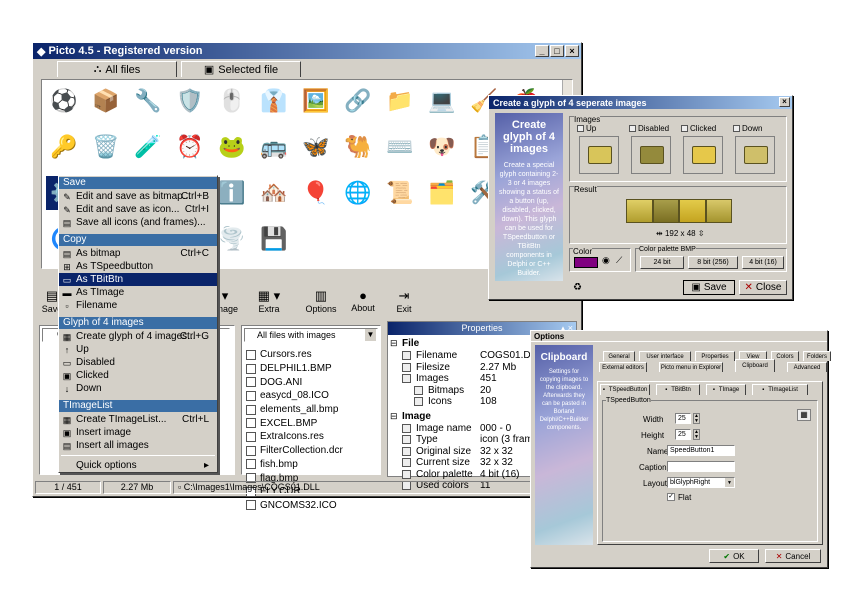 The height and width of the screenshot is (610, 860). What do you see at coordinates (817, 356) in the screenshot?
I see `options-tab: Folders` at bounding box center [817, 356].